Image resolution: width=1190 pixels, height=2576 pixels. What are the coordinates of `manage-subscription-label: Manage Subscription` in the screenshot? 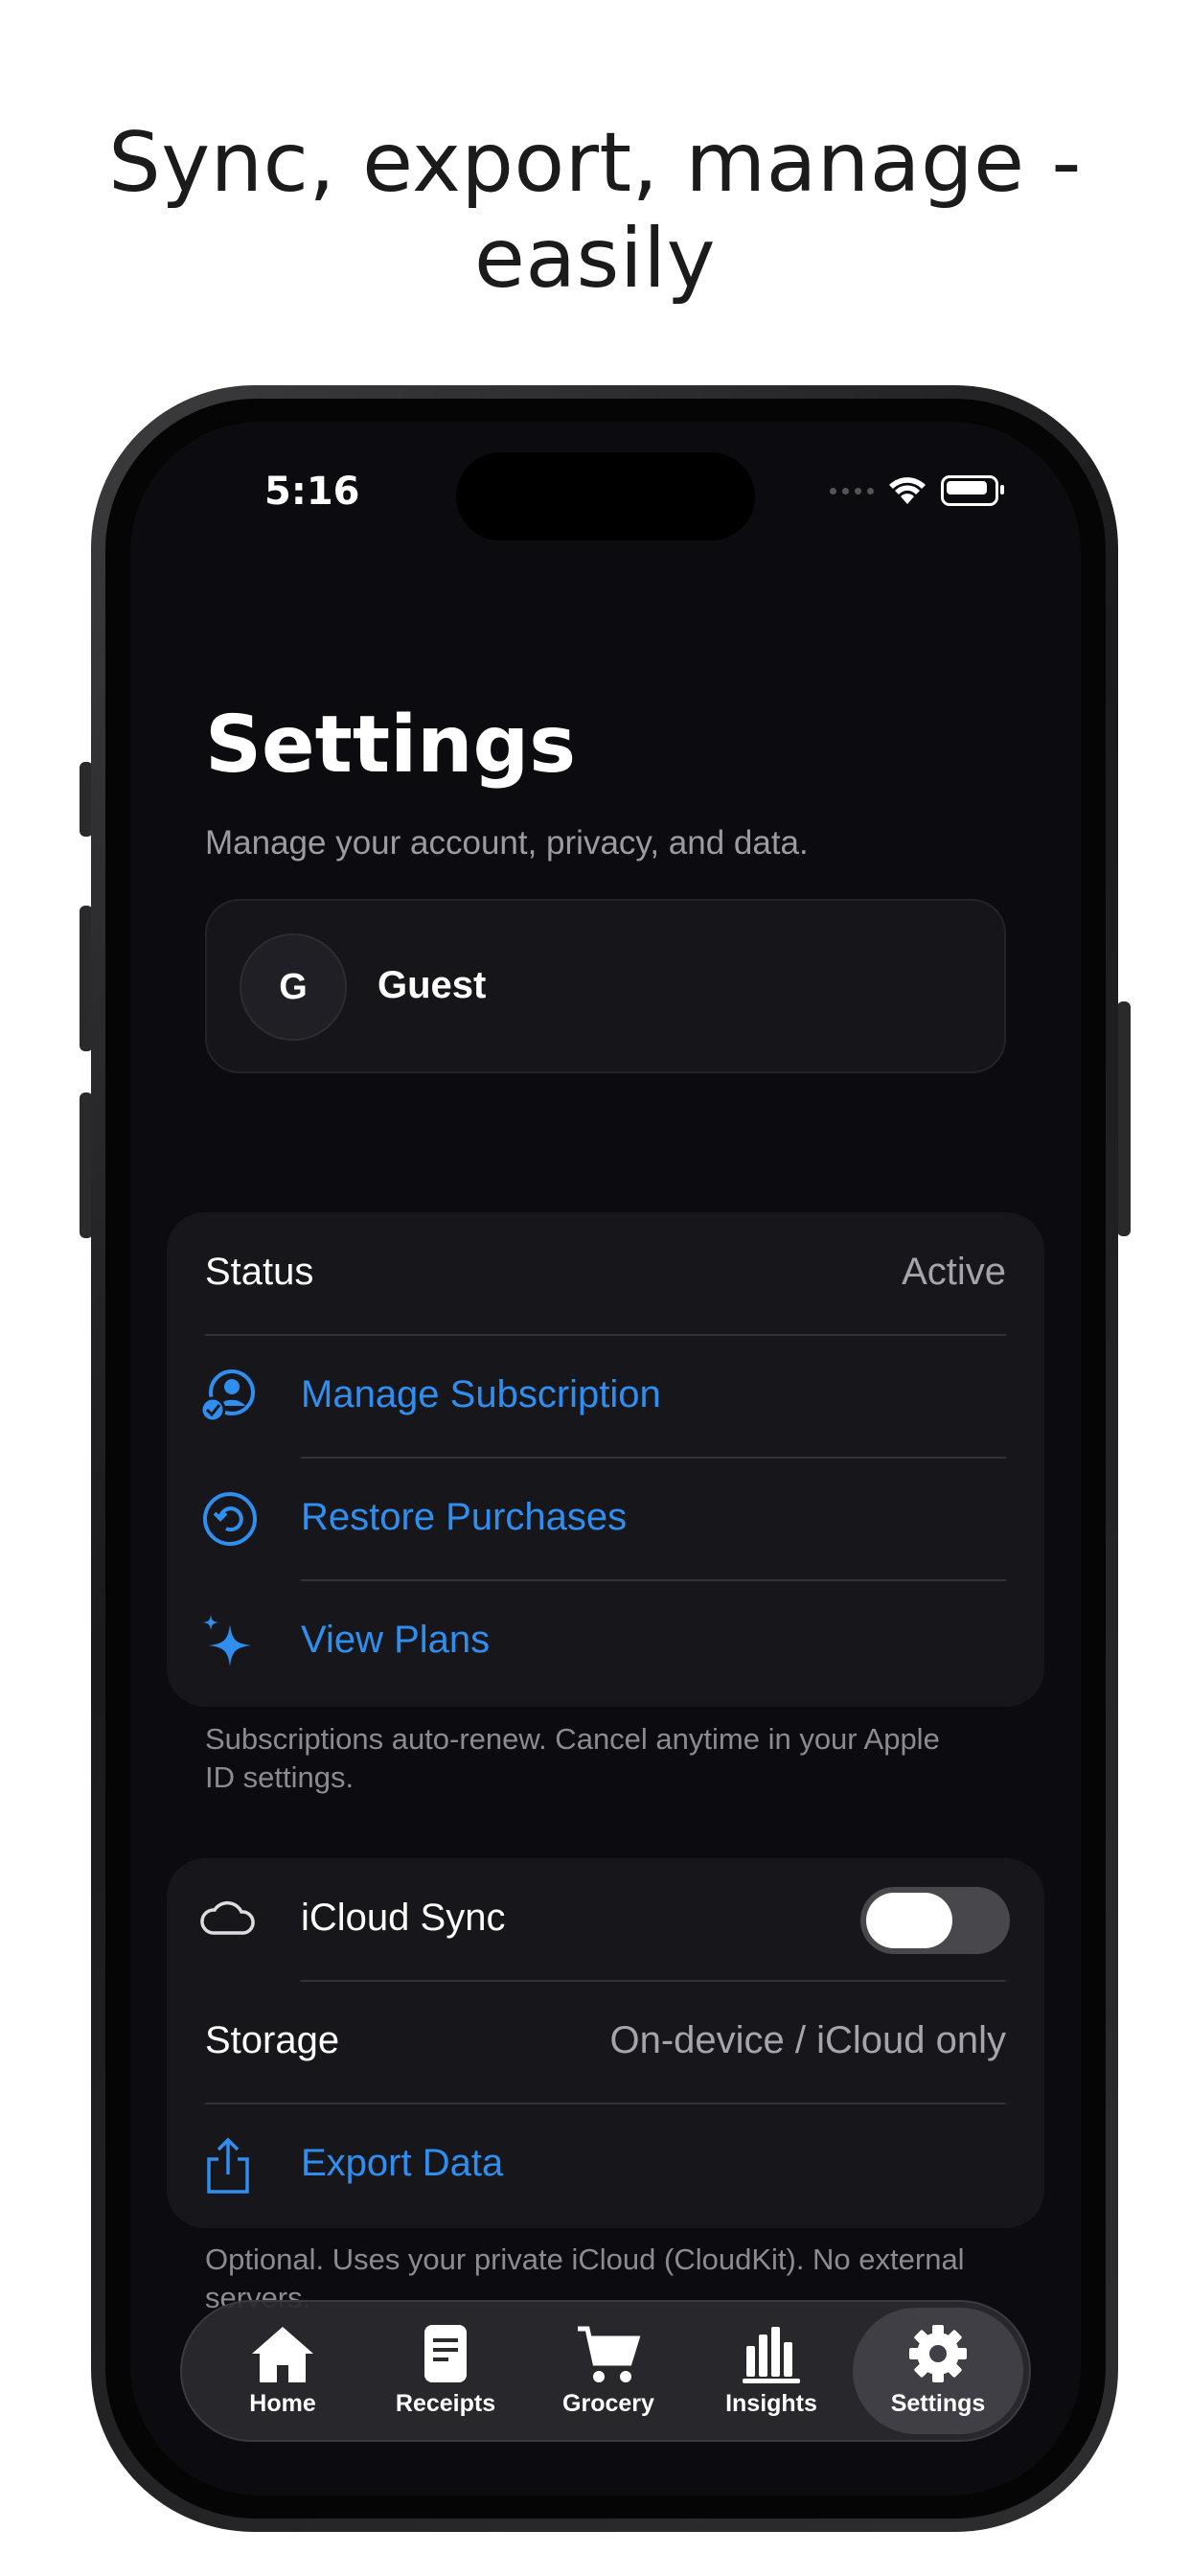 It's located at (481, 1394).